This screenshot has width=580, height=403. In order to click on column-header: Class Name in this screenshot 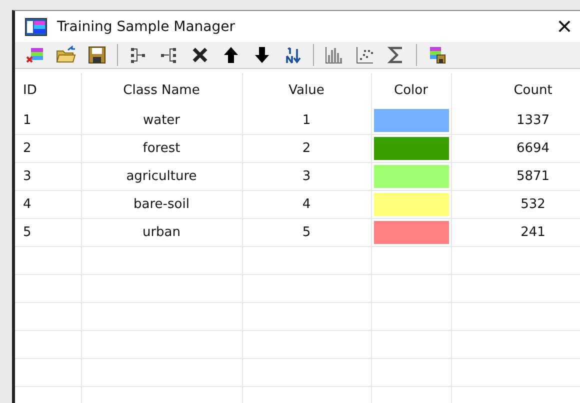, I will do `click(161, 90)`.